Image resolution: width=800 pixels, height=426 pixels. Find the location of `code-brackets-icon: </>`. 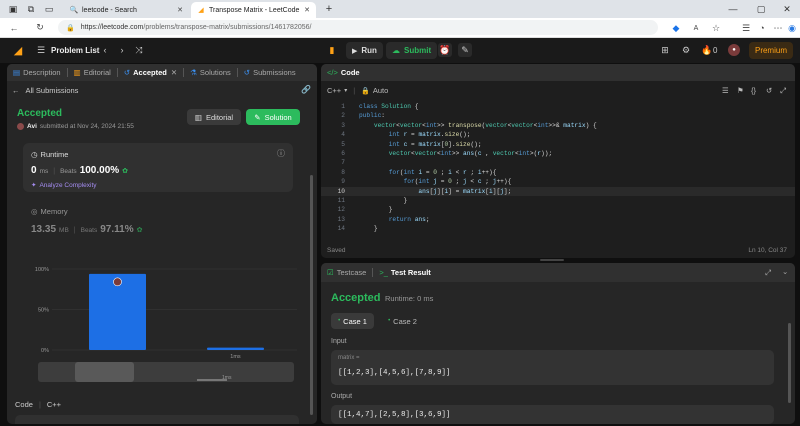

code-brackets-icon: </> is located at coordinates (332, 72).